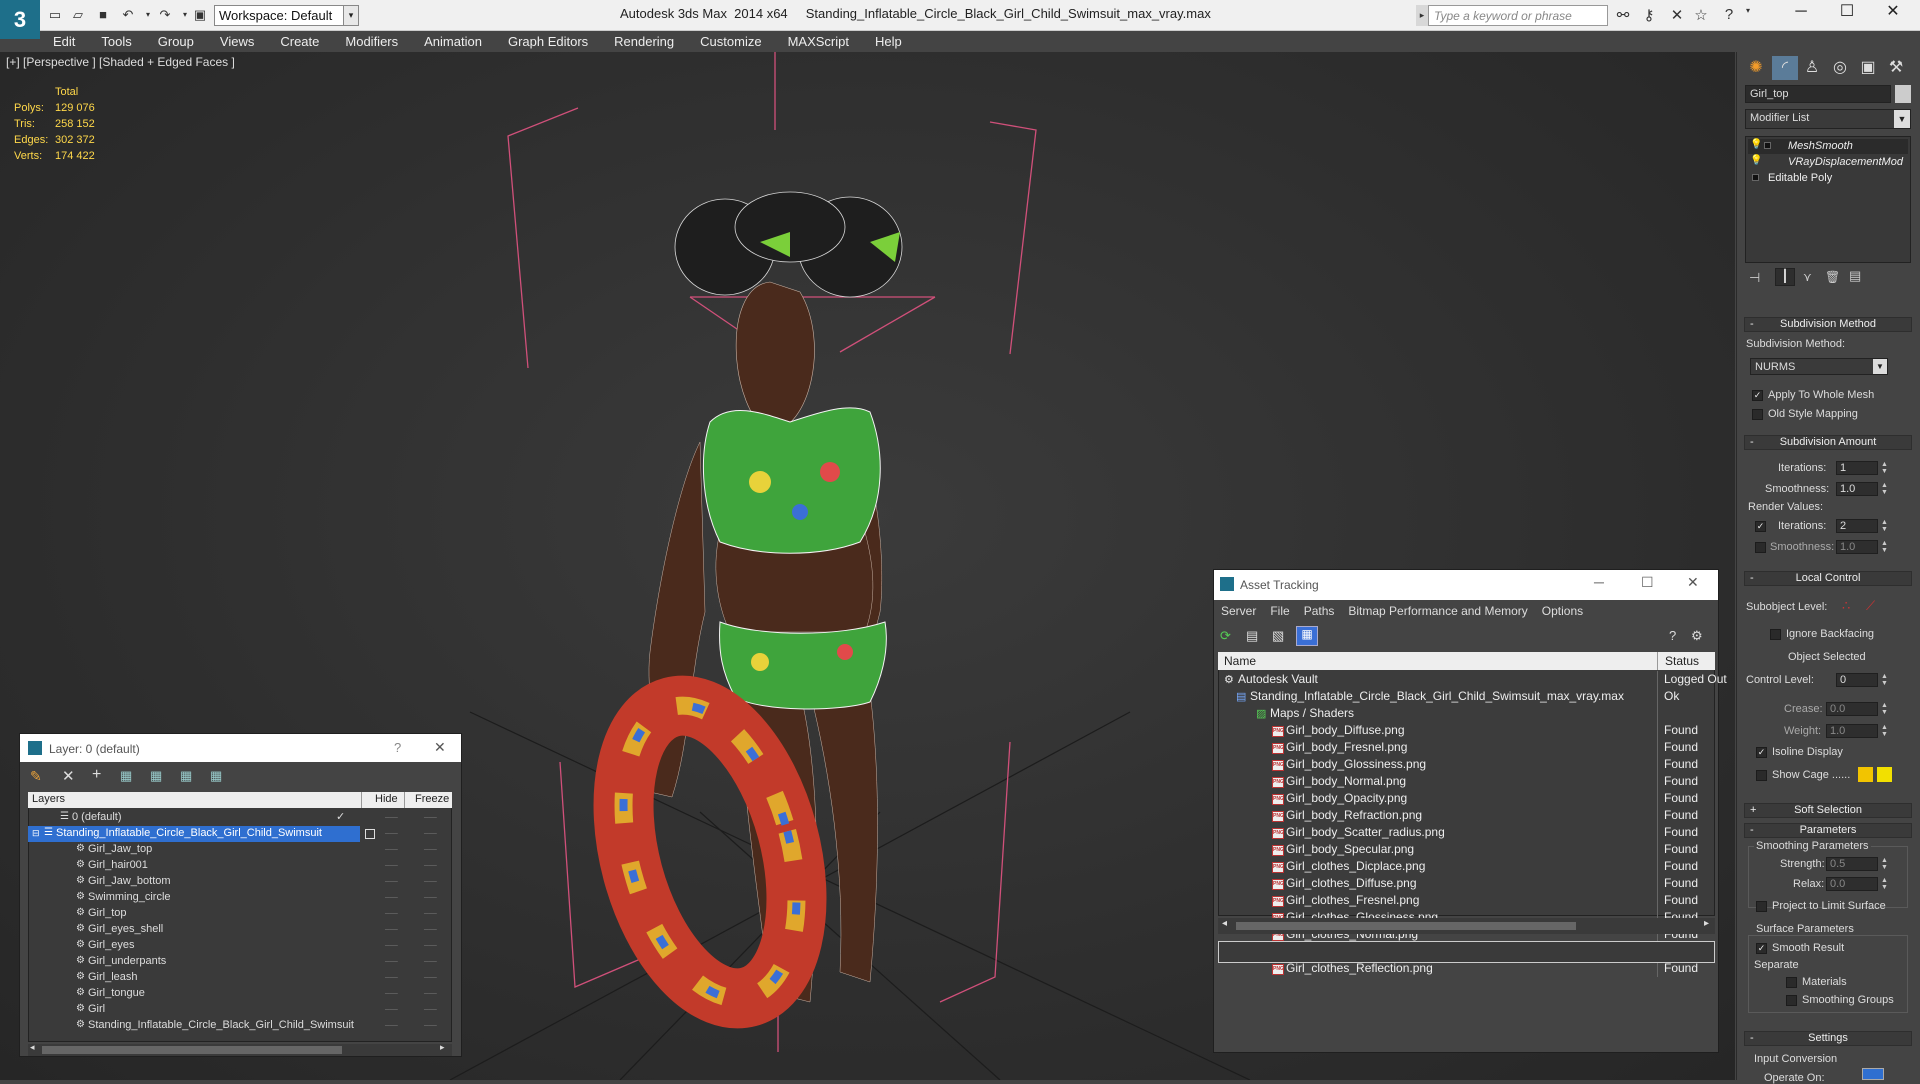  What do you see at coordinates (240, 1049) in the screenshot?
I see `layer-scrollbar: ◂ ▸` at bounding box center [240, 1049].